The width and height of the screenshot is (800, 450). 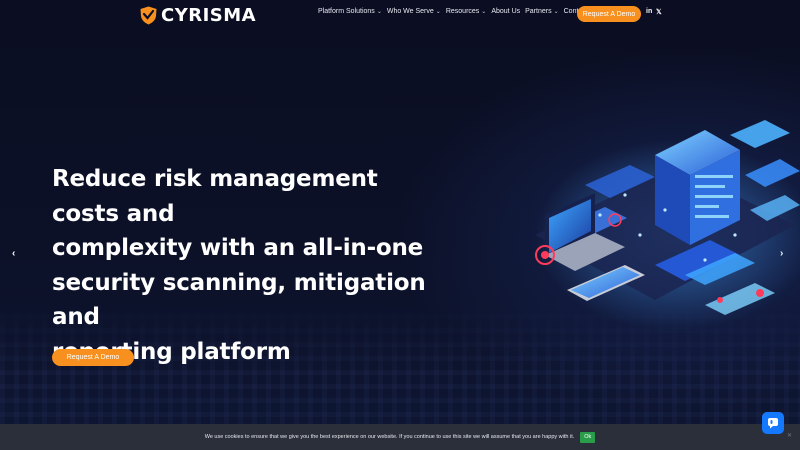 I want to click on chat-icon, so click(x=773, y=423).